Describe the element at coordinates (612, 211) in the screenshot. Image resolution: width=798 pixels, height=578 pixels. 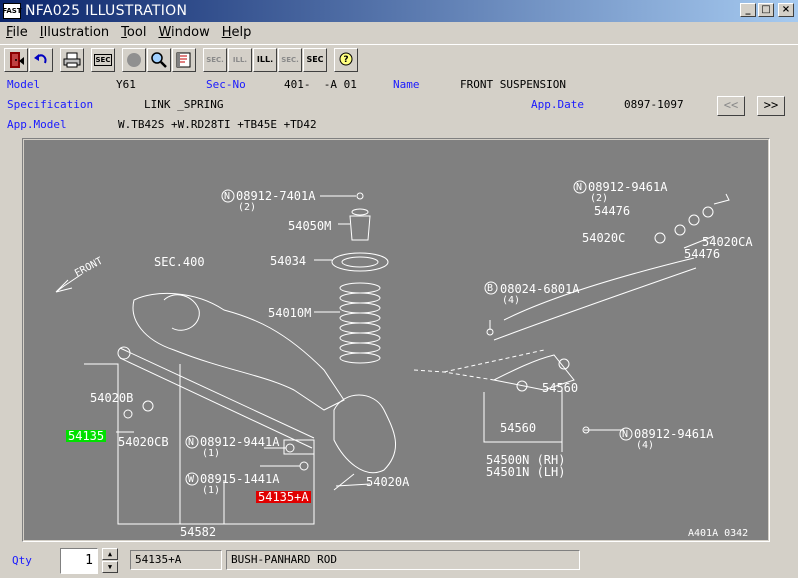
I see `part-label-54476a: 54476` at that location.